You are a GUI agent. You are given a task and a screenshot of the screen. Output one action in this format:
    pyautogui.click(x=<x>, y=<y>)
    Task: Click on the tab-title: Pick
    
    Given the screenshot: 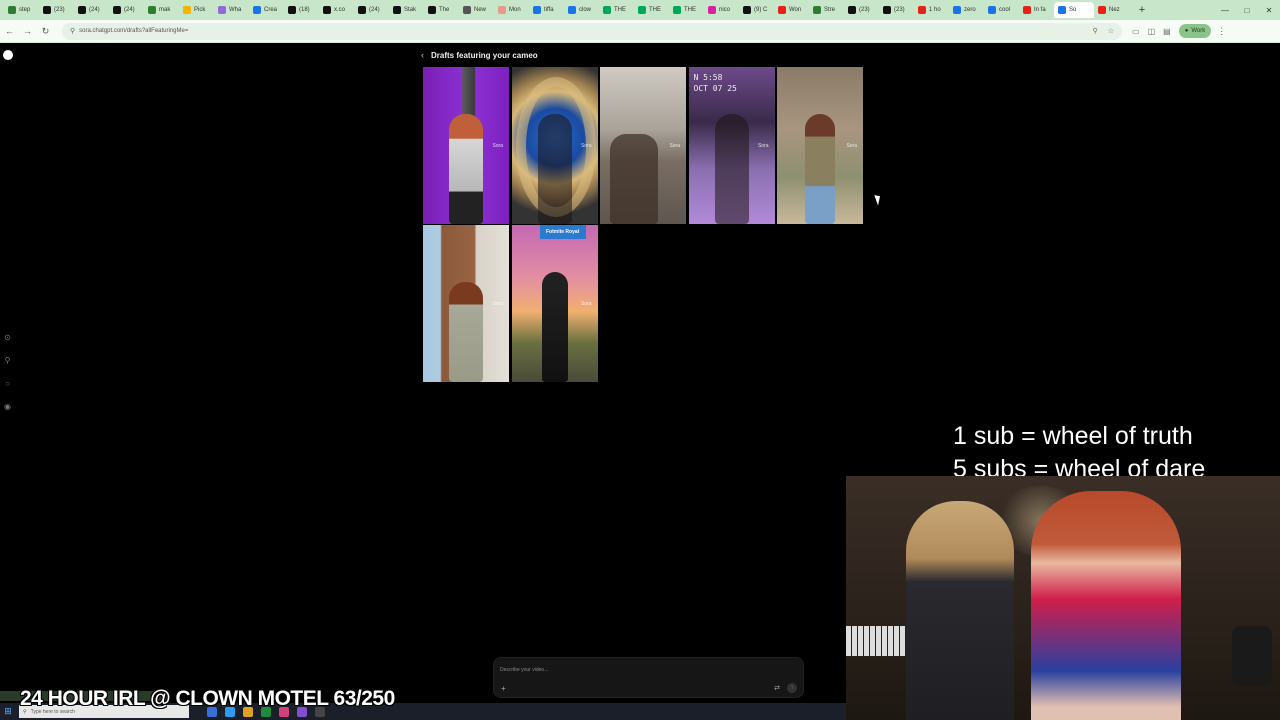 What is the action you would take?
    pyautogui.click(x=200, y=10)
    